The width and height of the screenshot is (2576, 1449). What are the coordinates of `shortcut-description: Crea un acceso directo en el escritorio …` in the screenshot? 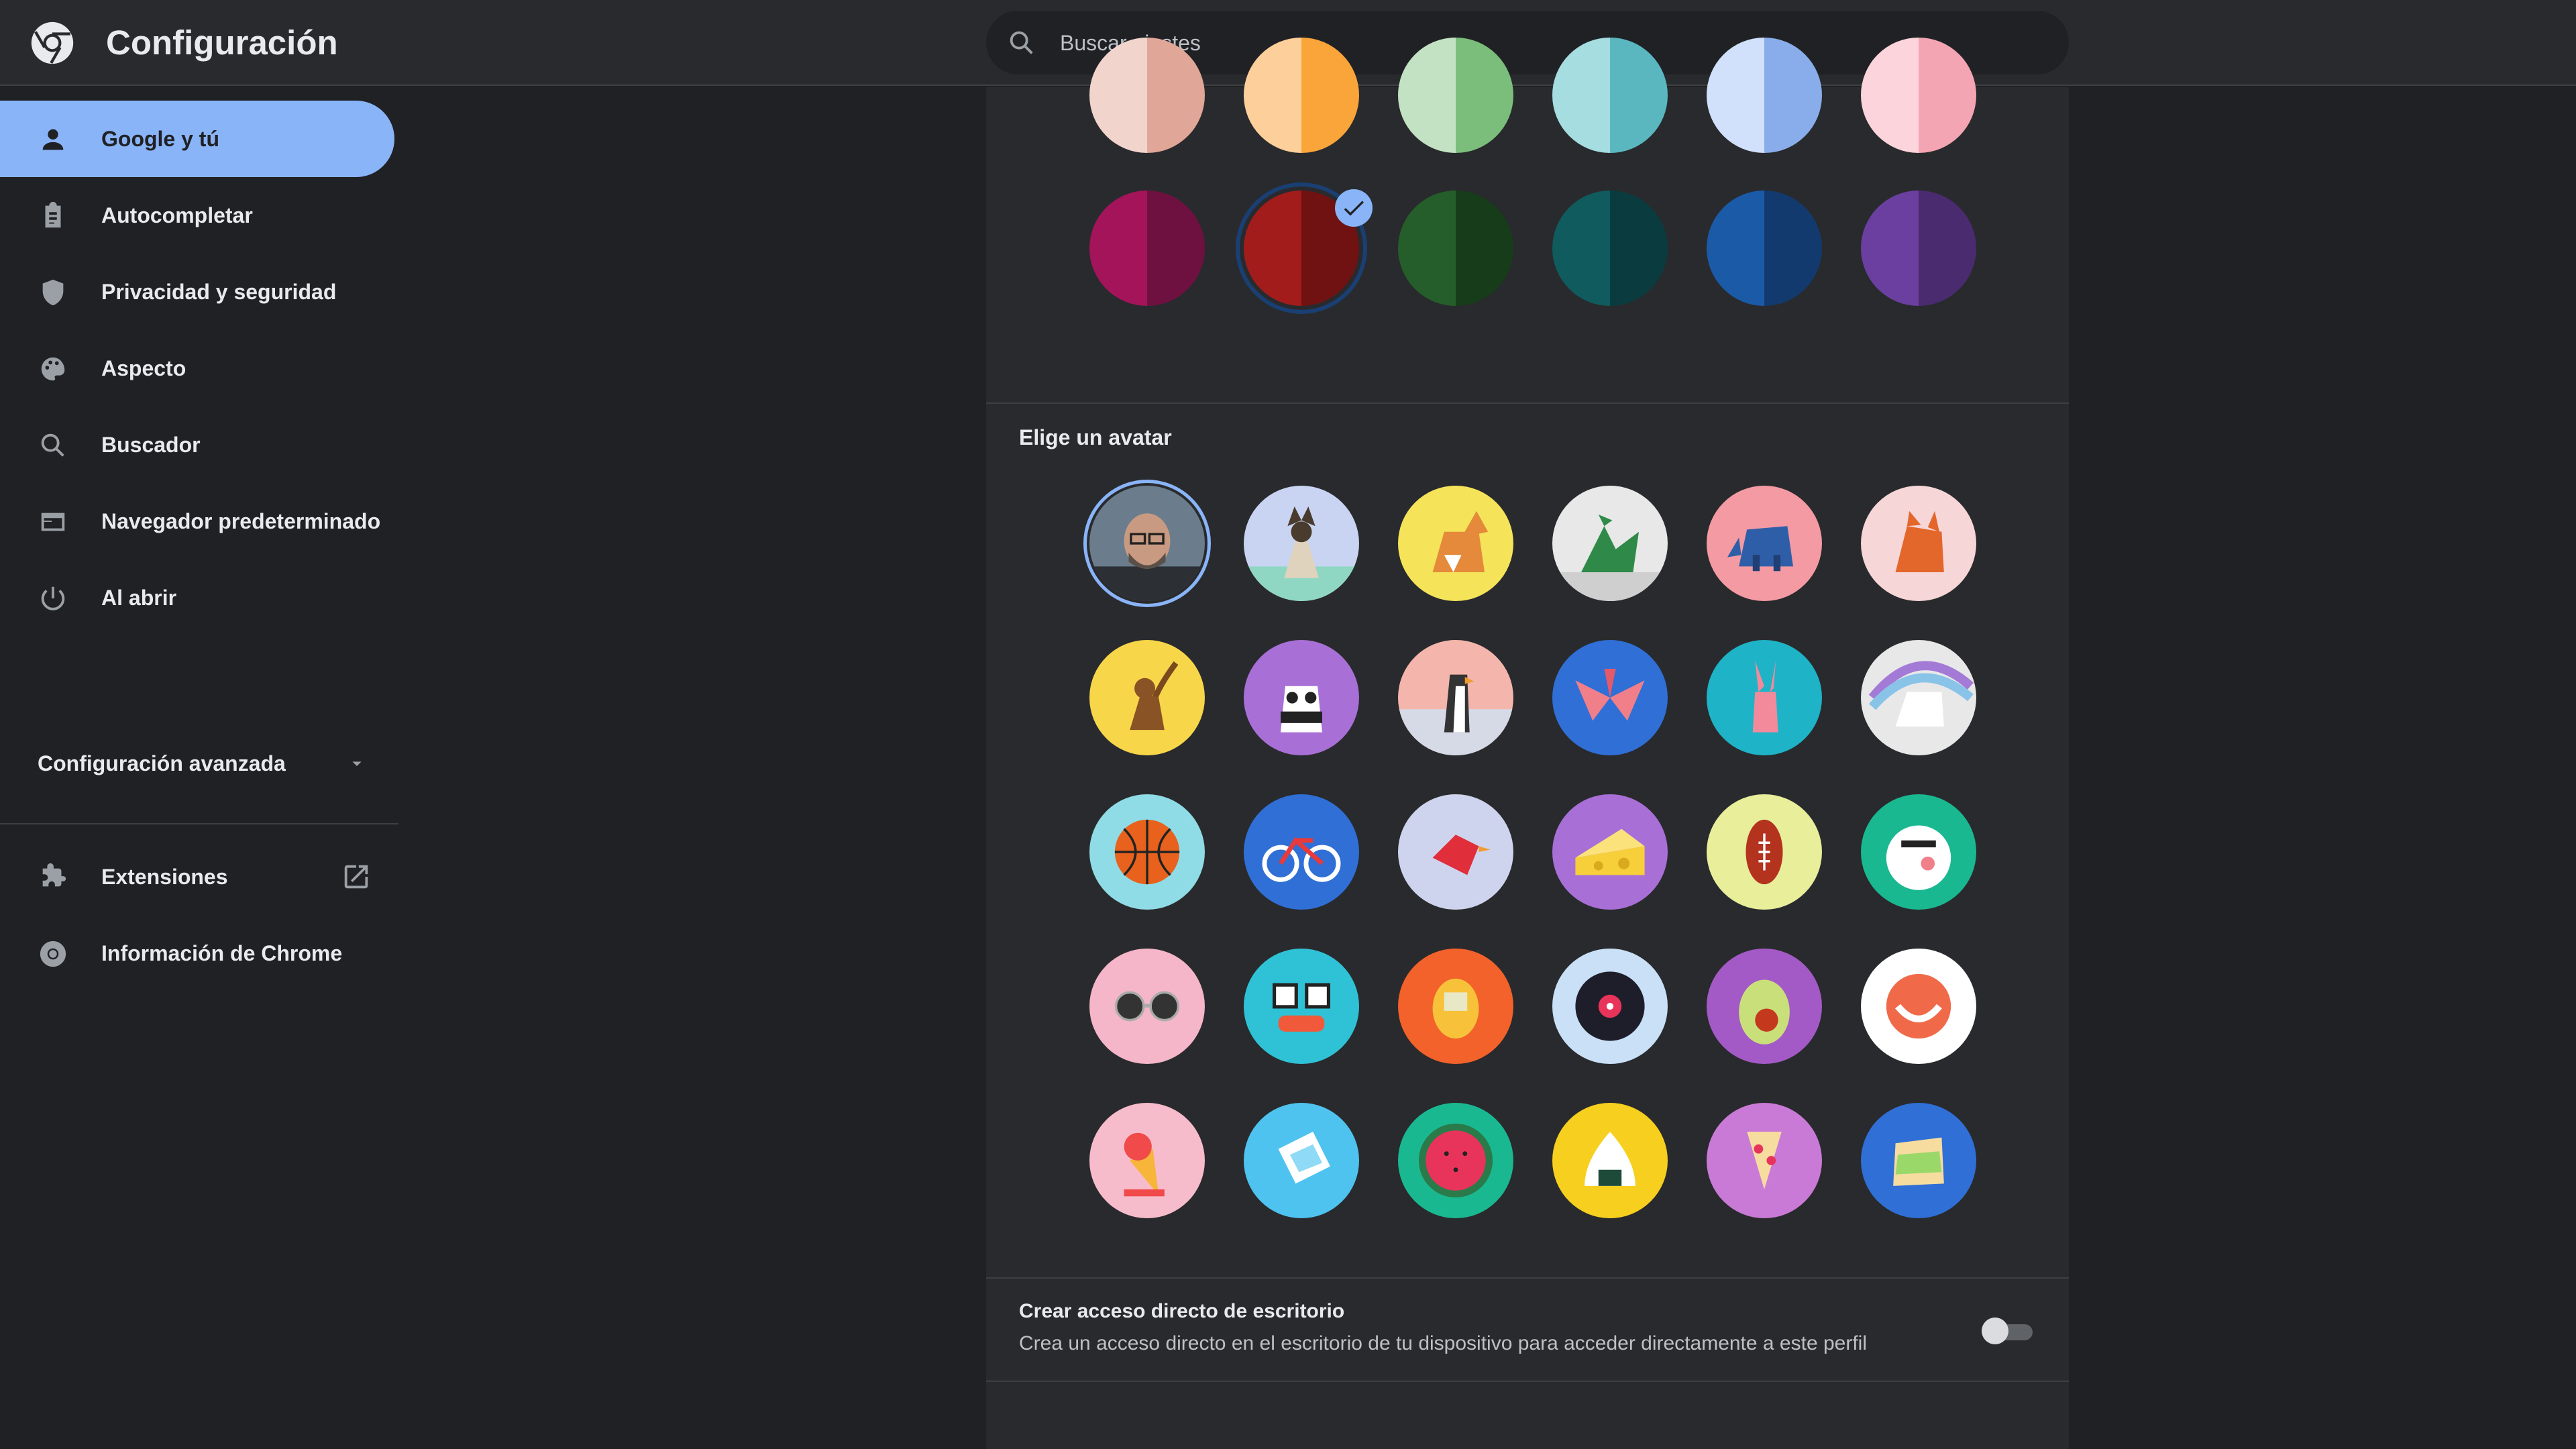 It's located at (1443, 1343).